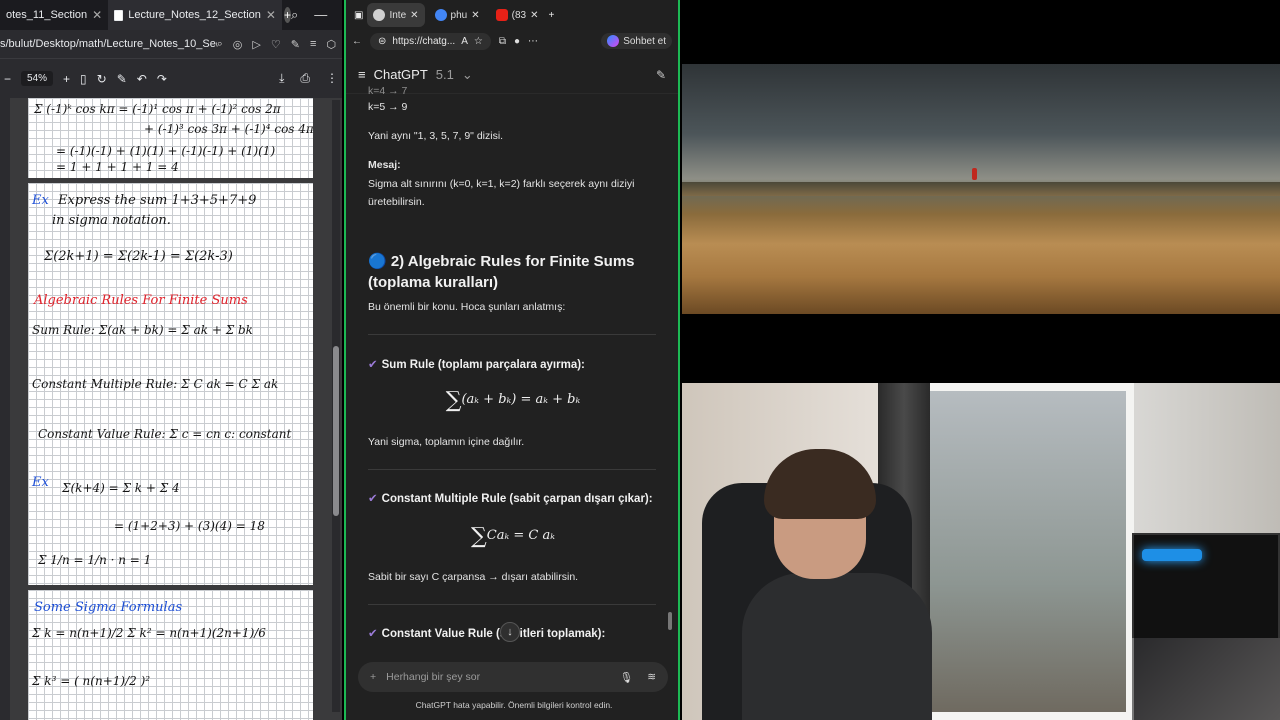  I want to click on handwritten-line: = (-1)(-1) + (1)(1) + (-1)(-1) + (1)(1), so click(166, 151).